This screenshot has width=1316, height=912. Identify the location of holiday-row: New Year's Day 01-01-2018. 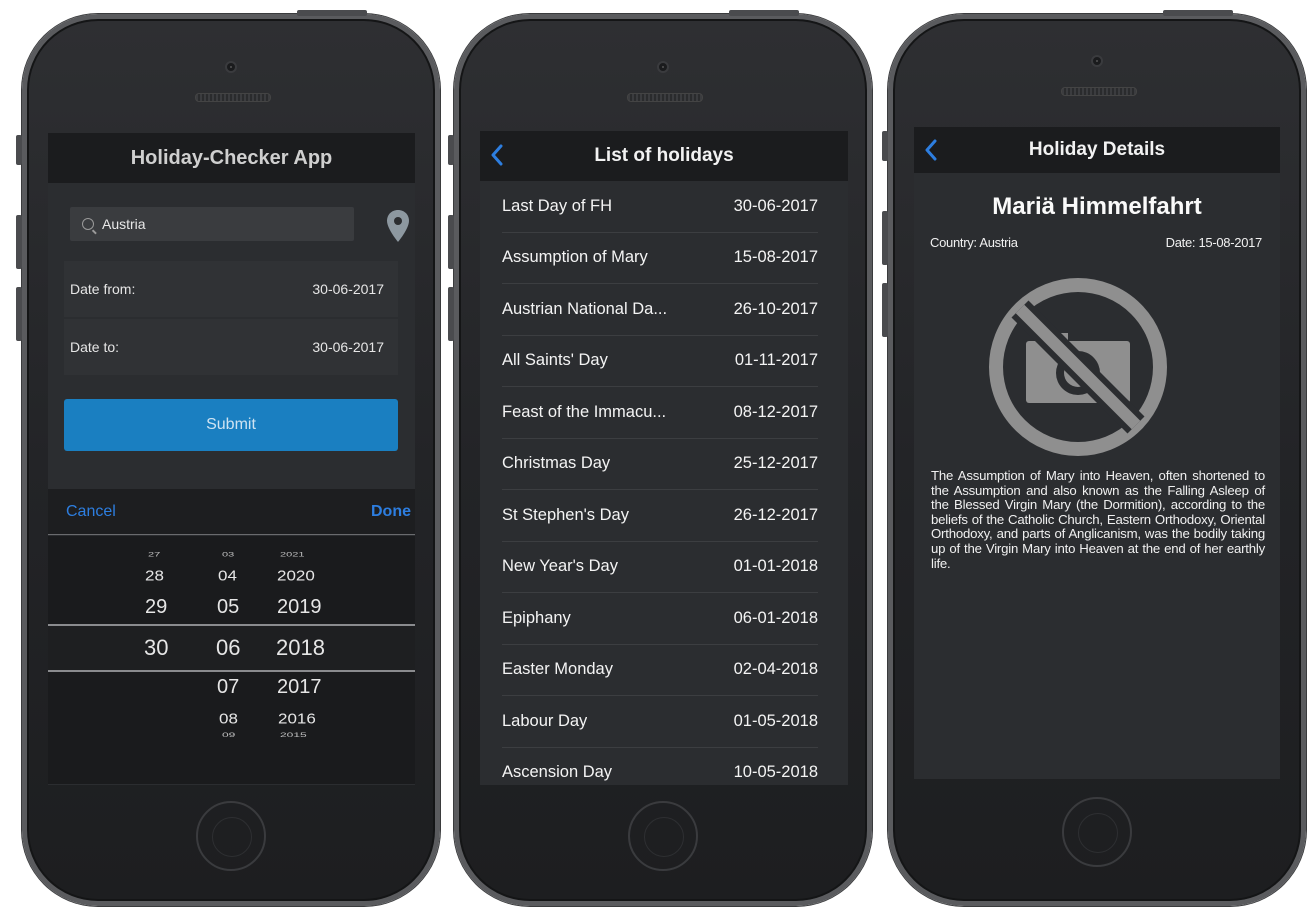
(660, 567).